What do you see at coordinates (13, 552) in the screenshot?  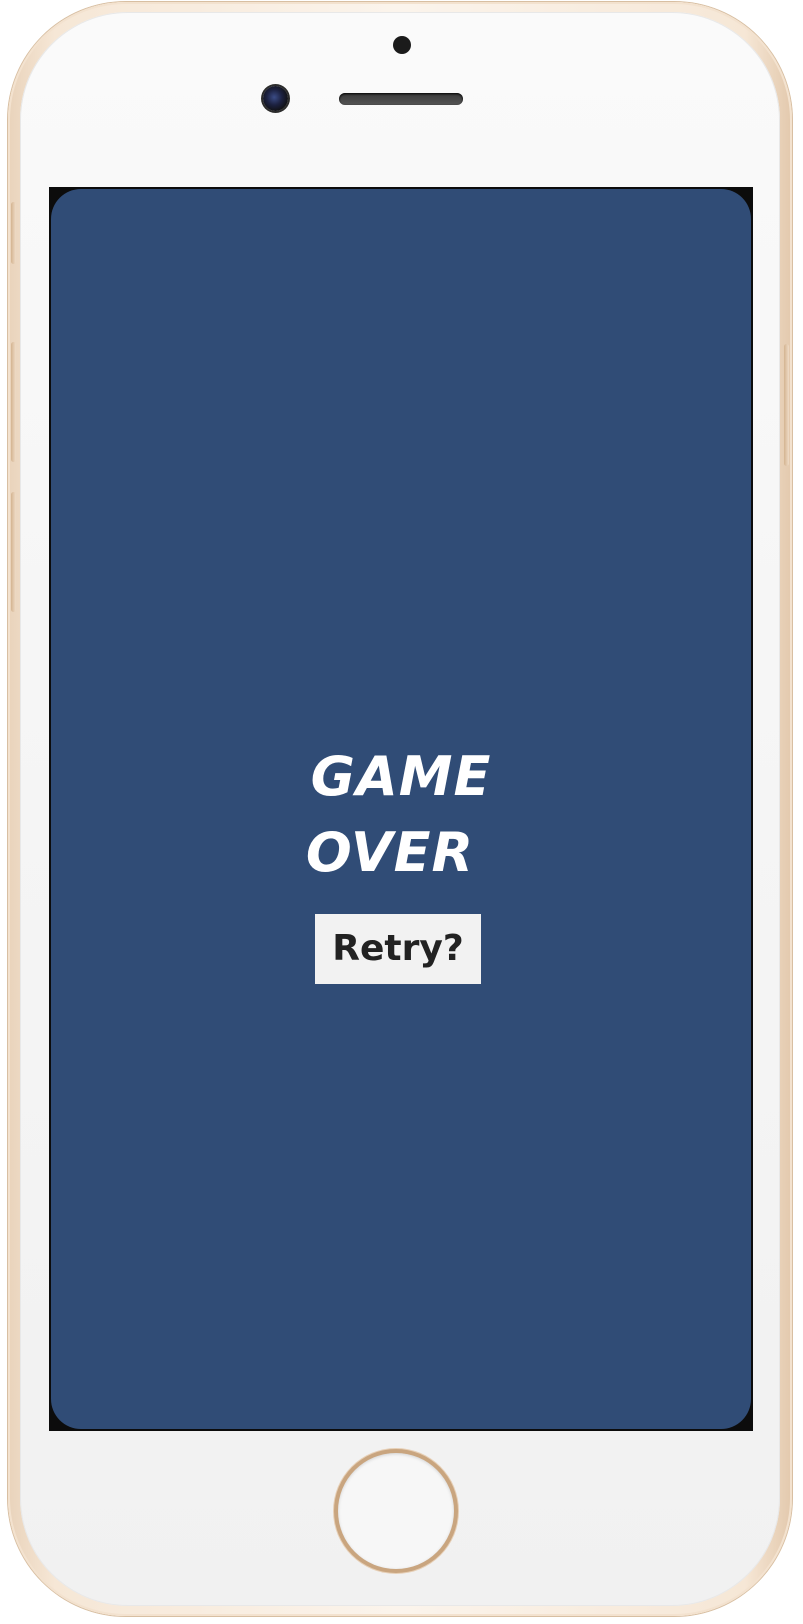 I see `volume-down-button` at bounding box center [13, 552].